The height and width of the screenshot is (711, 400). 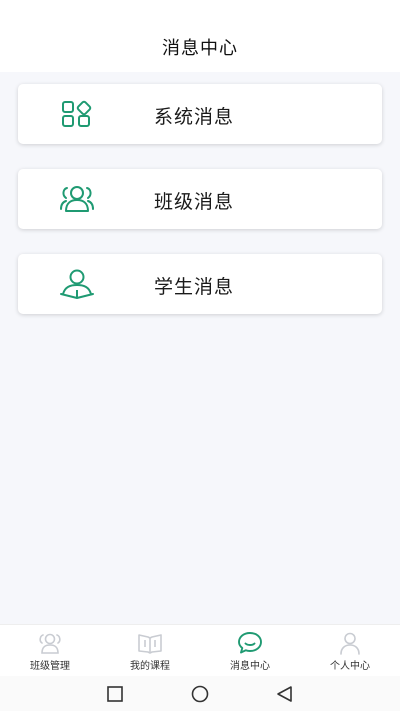 I want to click on tab-label: 班级管理, so click(x=50, y=666).